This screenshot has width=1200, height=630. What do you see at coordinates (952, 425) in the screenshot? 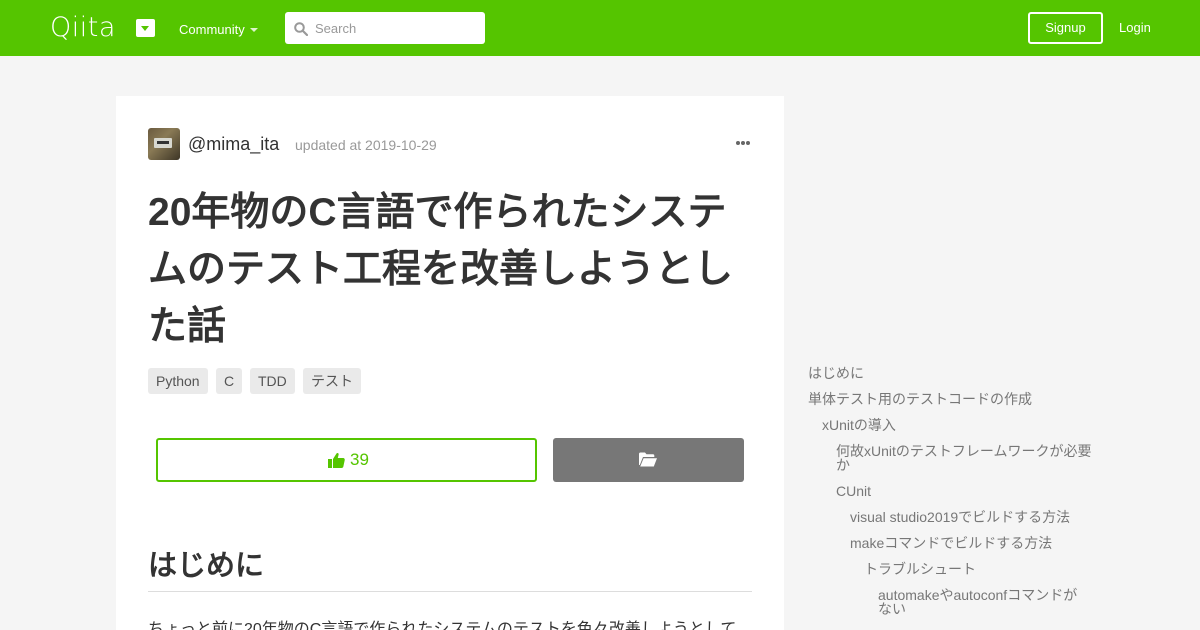
I see `toc-item: xUnitの導入` at bounding box center [952, 425].